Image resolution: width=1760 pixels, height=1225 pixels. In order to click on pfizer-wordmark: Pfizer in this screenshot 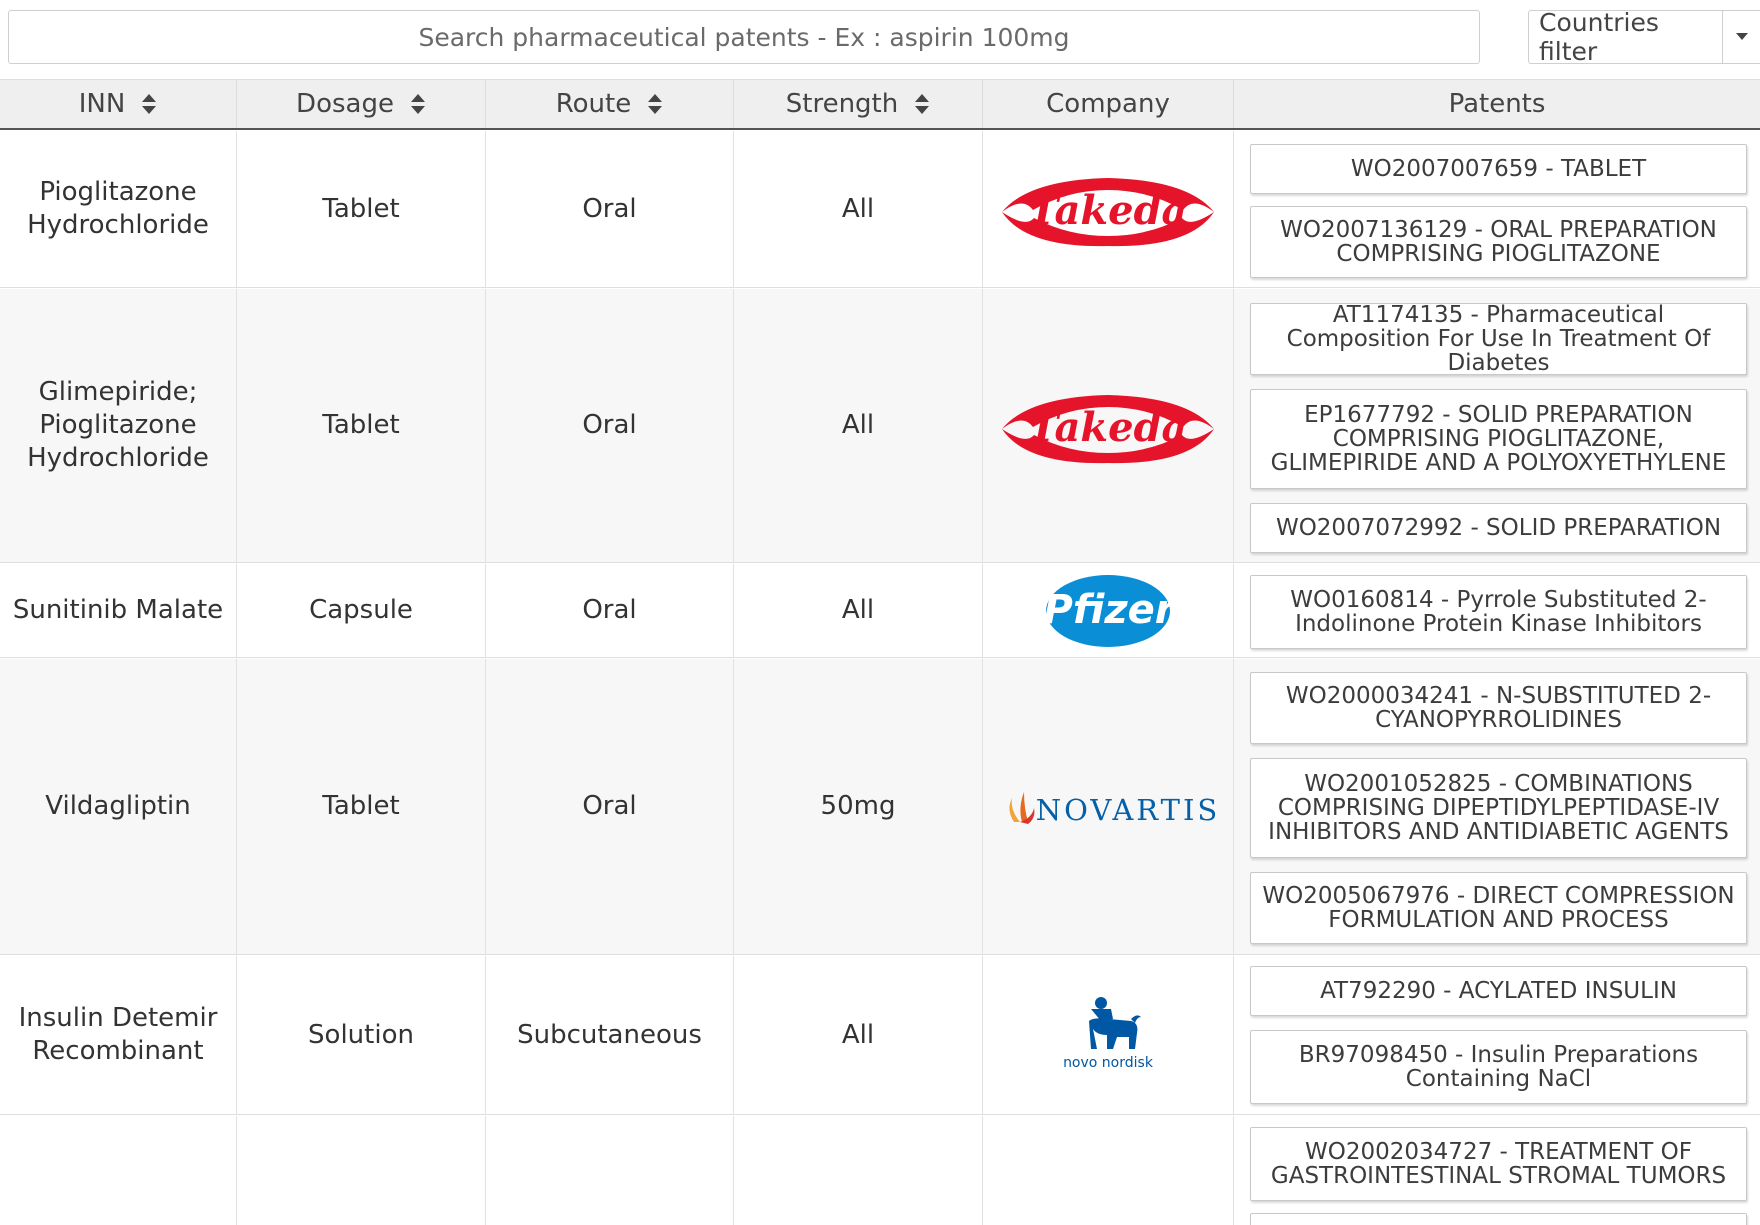, I will do `click(1108, 610)`.